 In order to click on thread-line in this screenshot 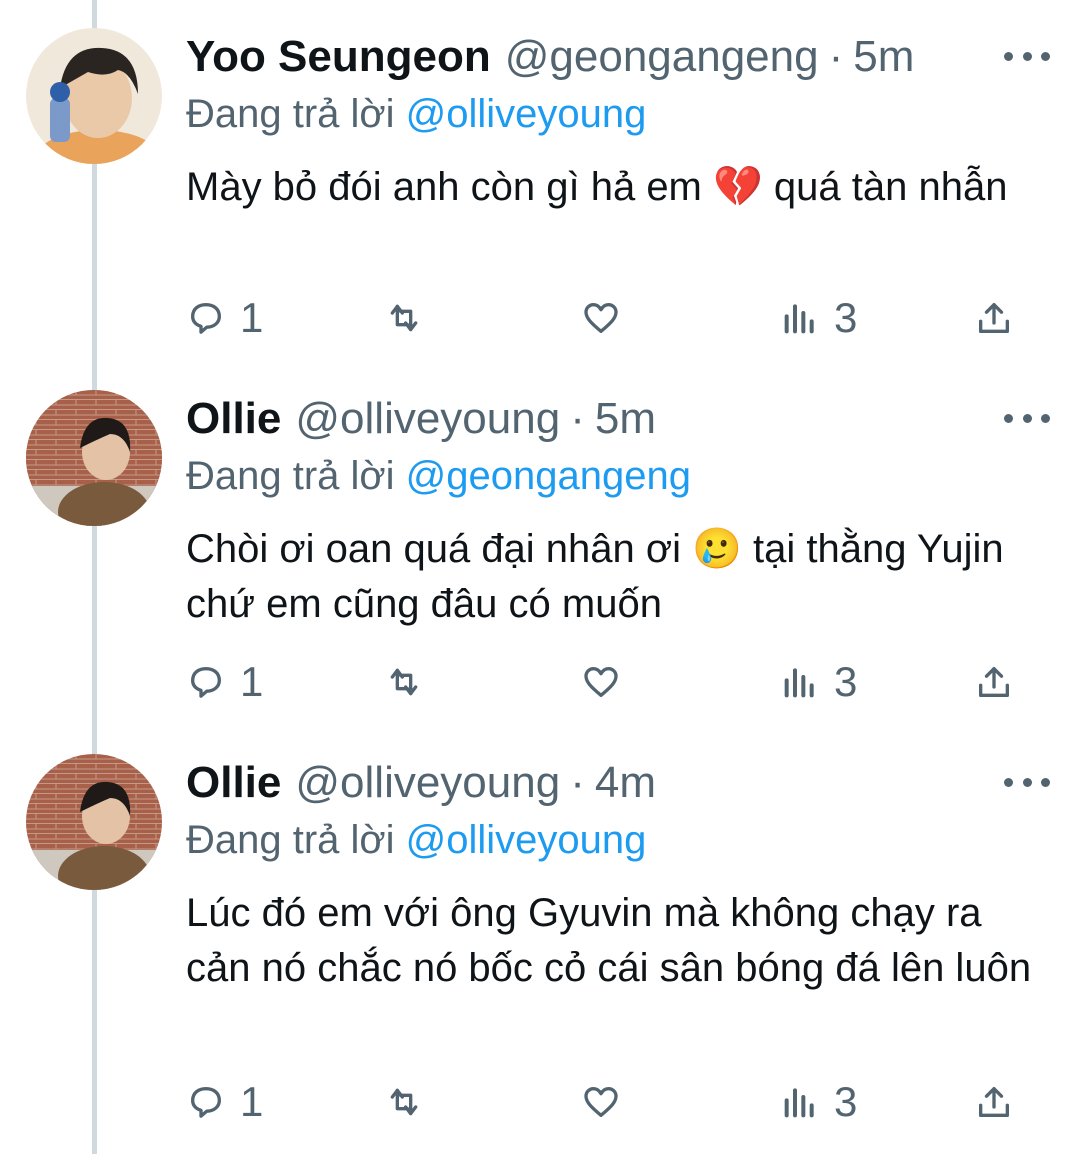, I will do `click(94, 577)`.